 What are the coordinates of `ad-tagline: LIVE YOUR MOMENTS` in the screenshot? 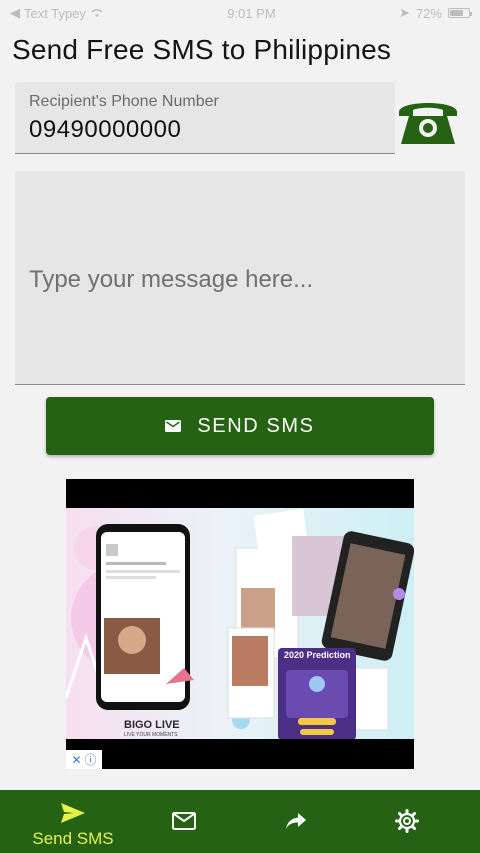 It's located at (151, 735).